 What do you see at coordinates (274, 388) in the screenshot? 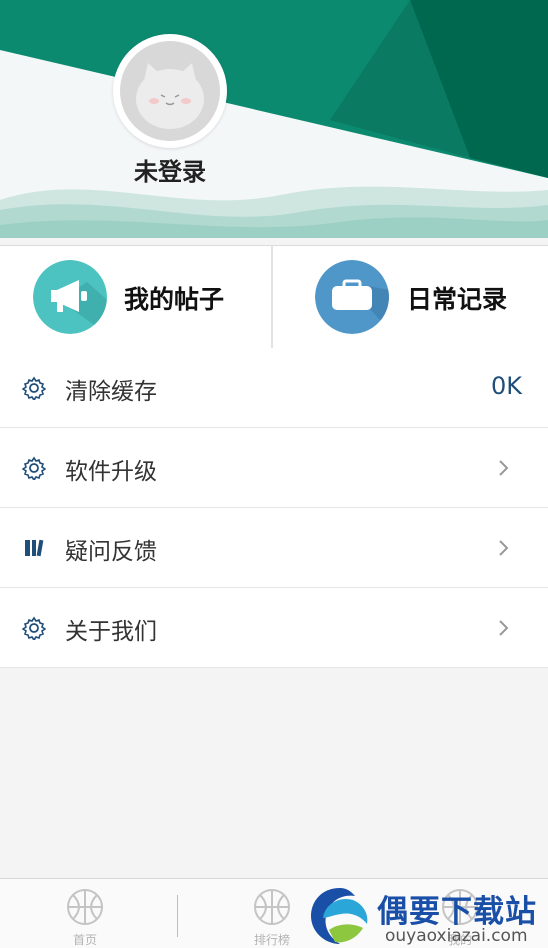
I see `clear-cache-row: 清除缓存 0K` at bounding box center [274, 388].